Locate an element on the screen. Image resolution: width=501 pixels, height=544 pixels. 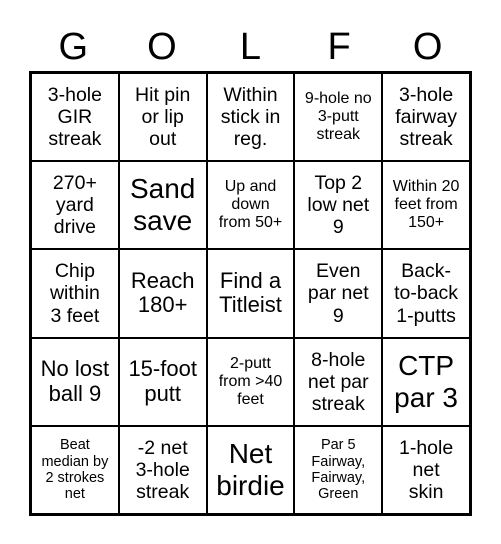
bingo-cell: 15-foot putt is located at coordinates (162, 381).